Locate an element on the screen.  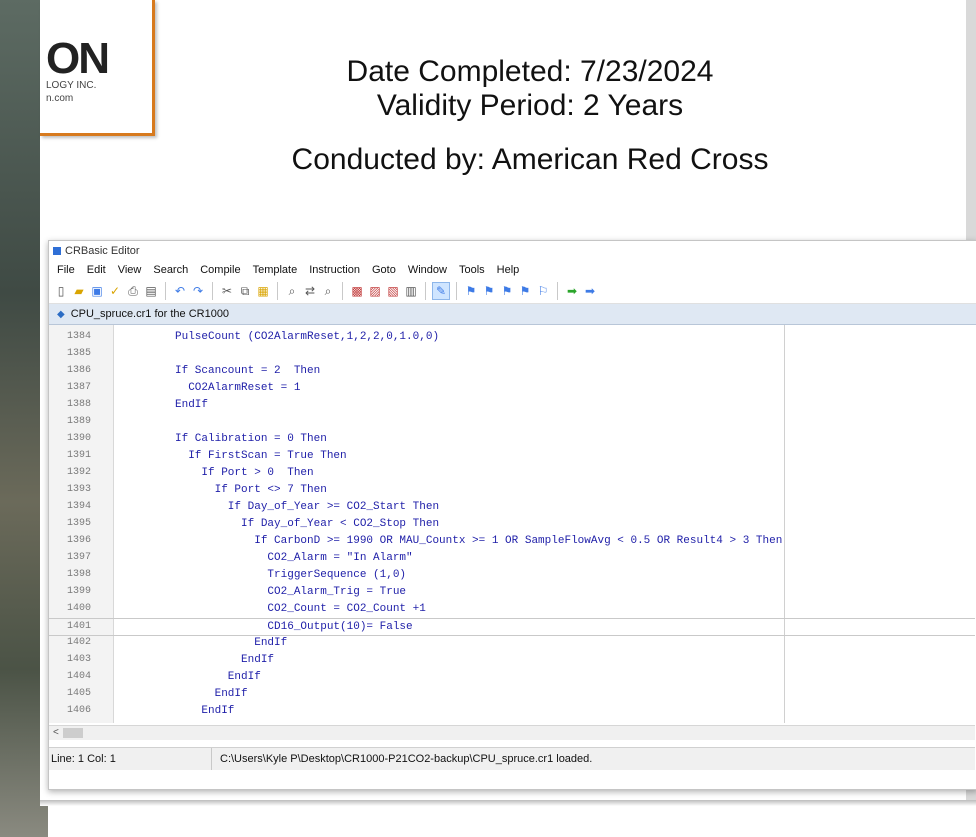
code-line: 1402 EndIf is located at coordinates (512, 643).